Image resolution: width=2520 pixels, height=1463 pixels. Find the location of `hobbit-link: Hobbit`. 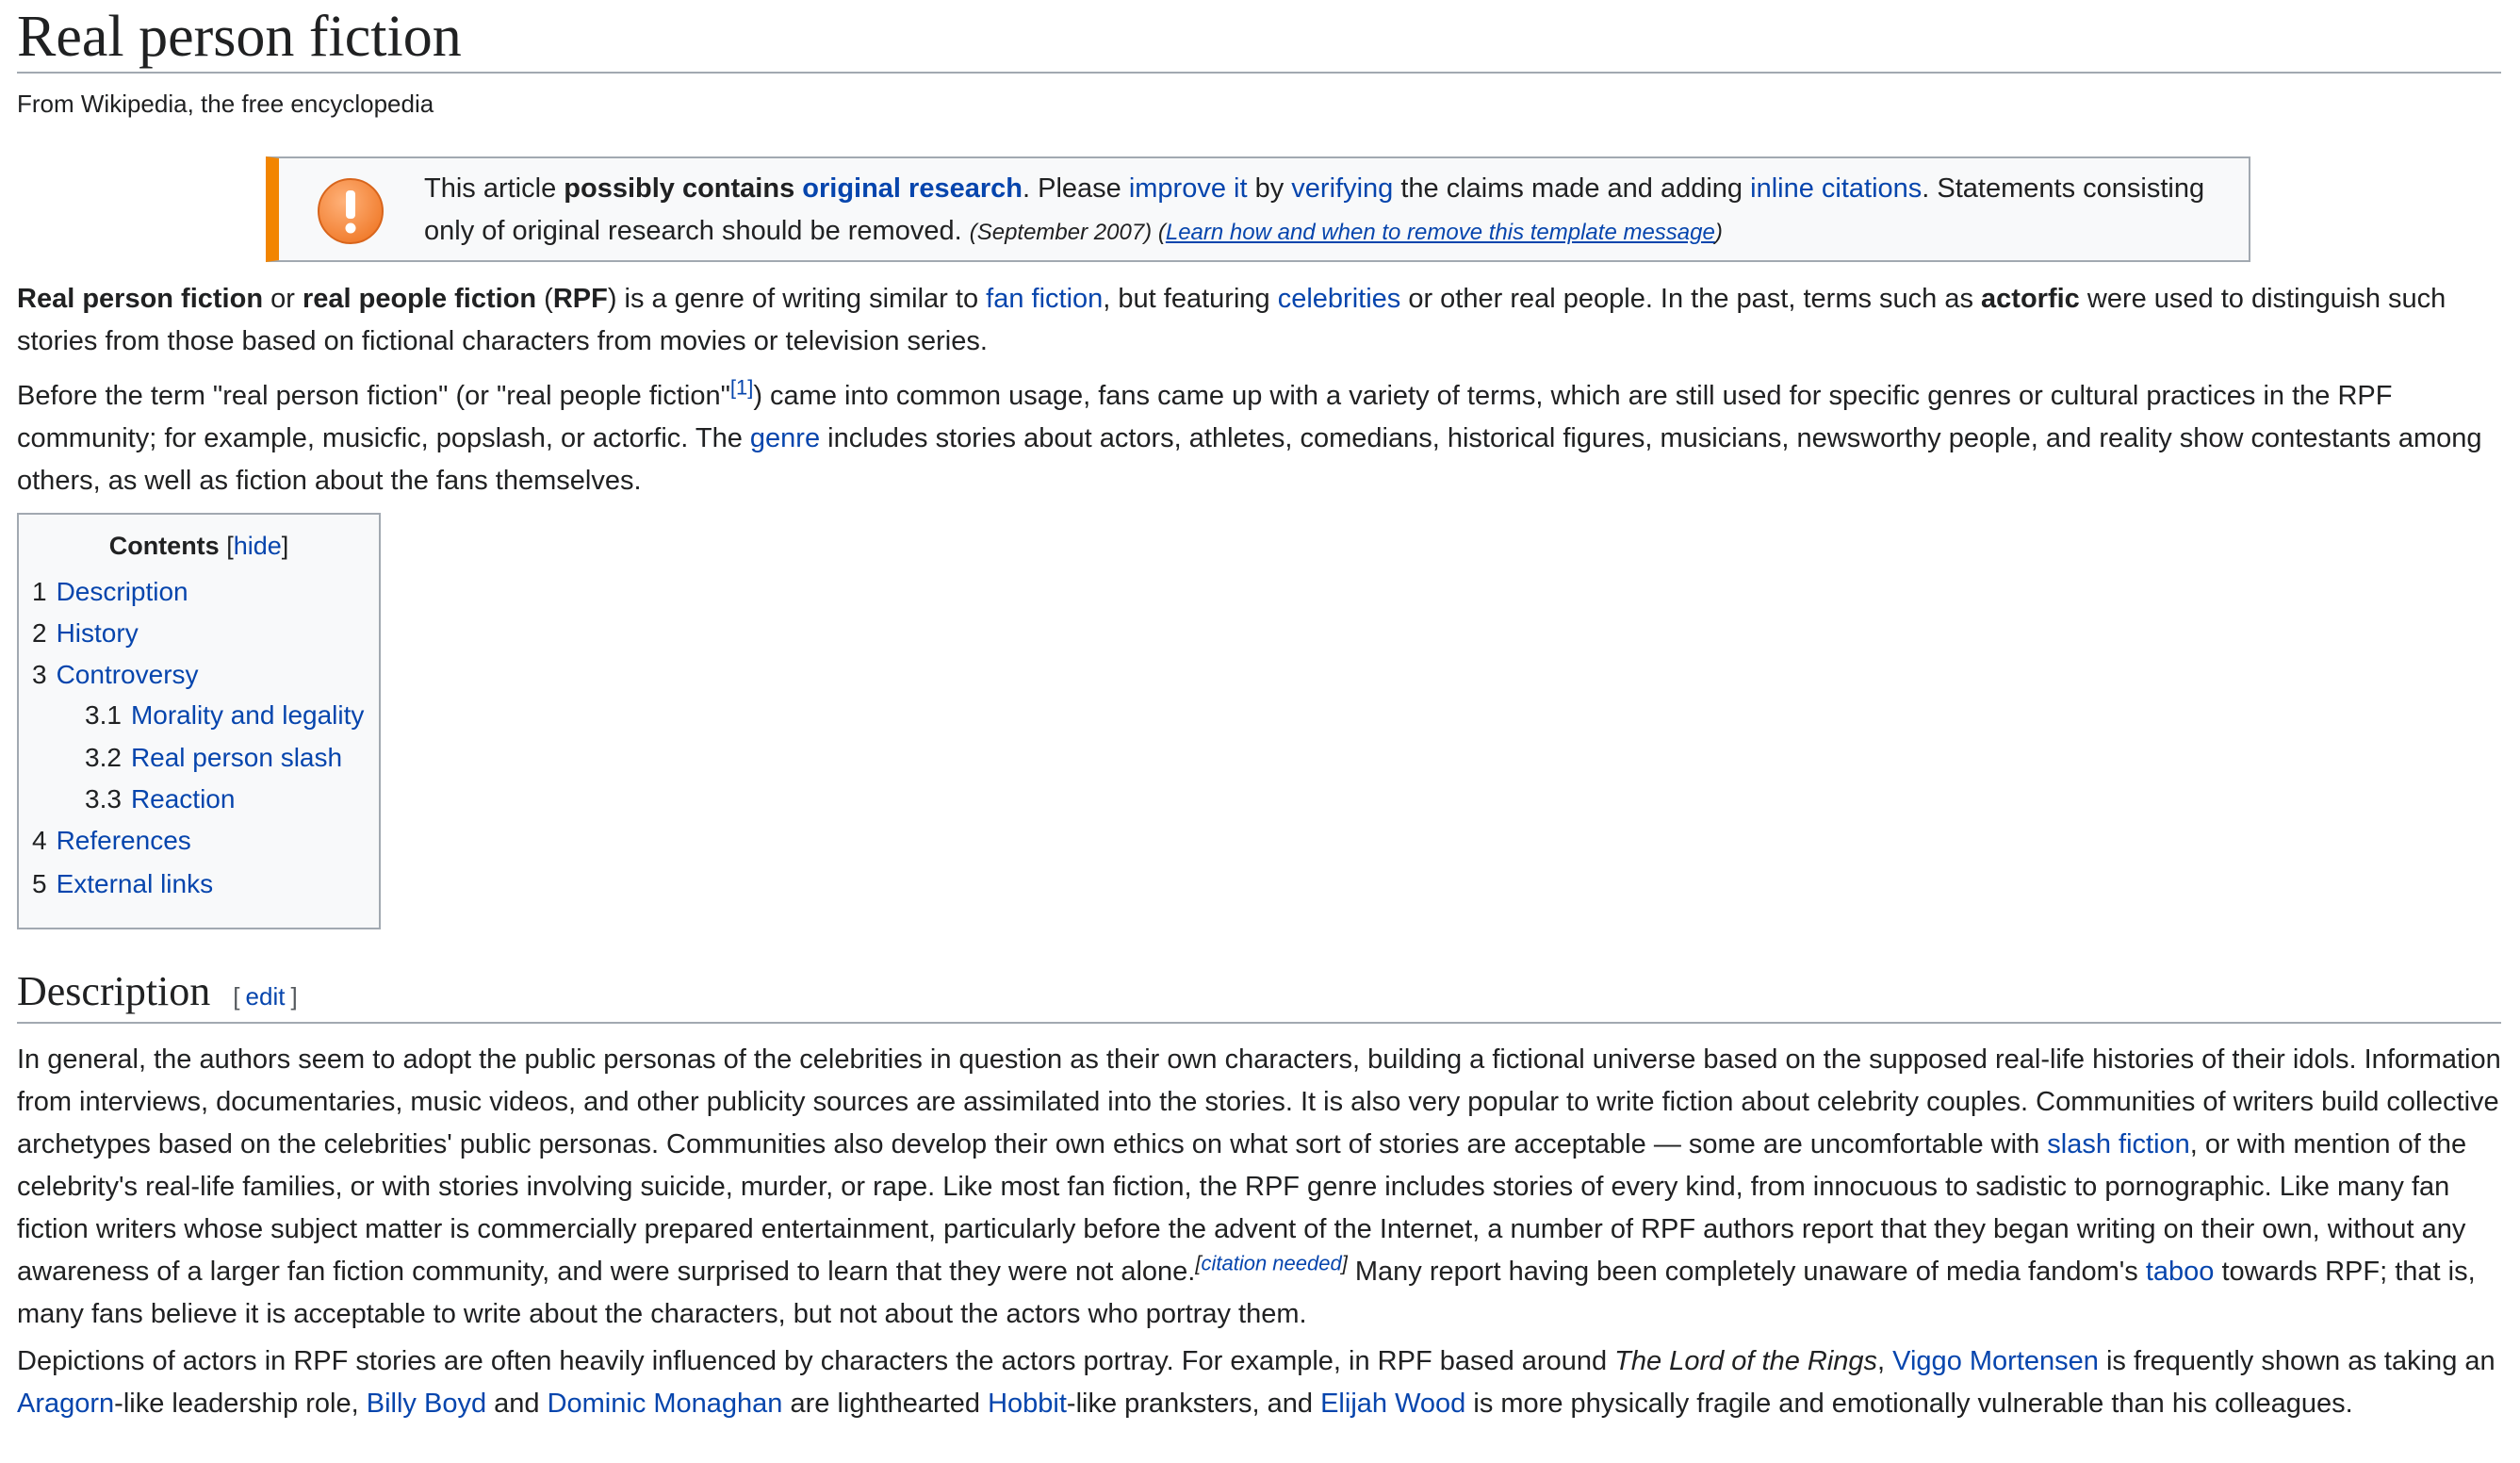

hobbit-link: Hobbit is located at coordinates (1027, 1404).